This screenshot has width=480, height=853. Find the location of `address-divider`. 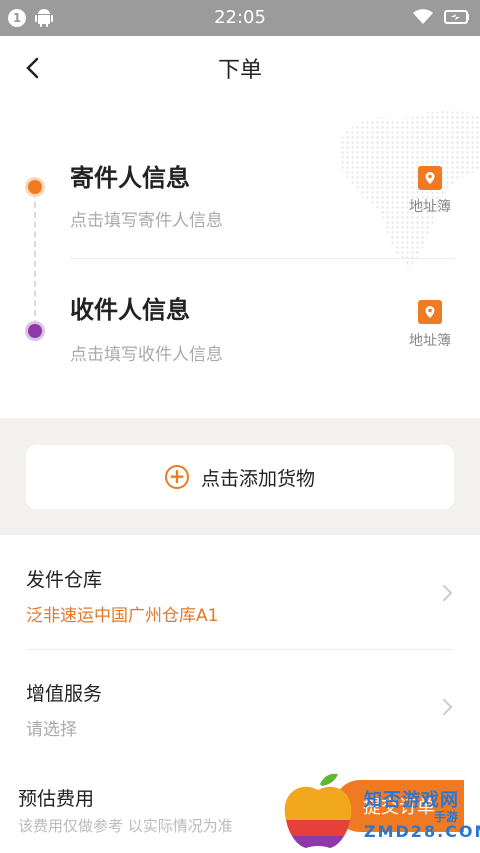

address-divider is located at coordinates (262, 258).